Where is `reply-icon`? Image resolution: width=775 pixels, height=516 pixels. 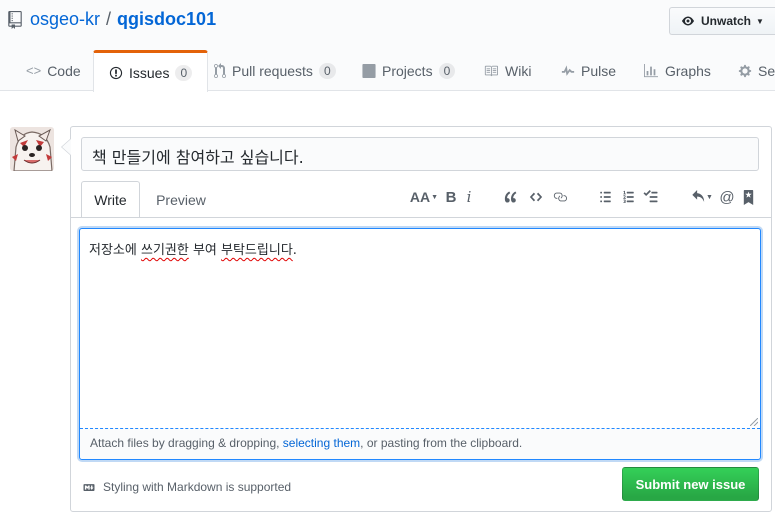 reply-icon is located at coordinates (698, 196).